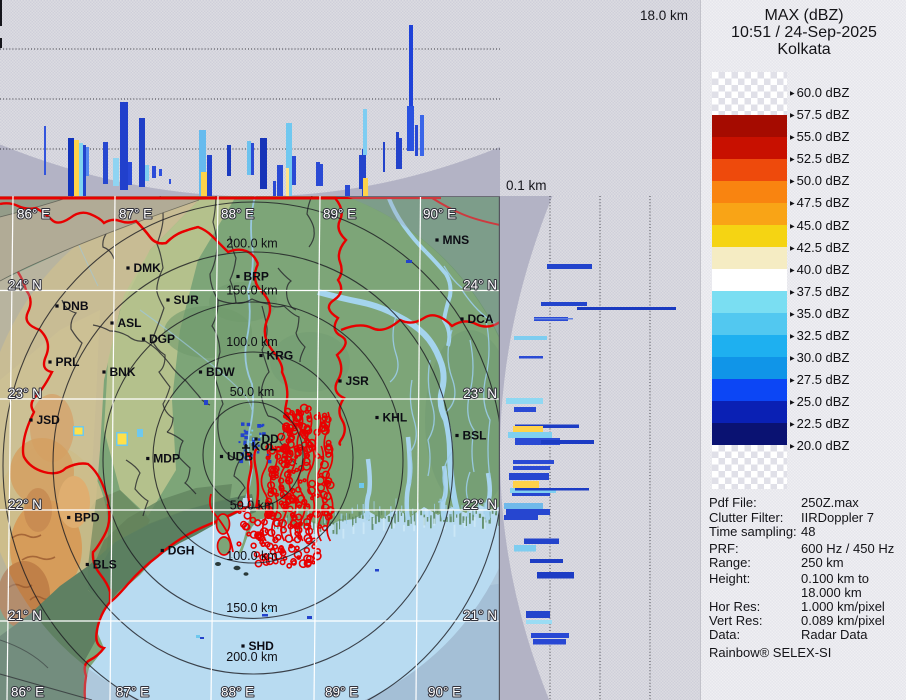 The height and width of the screenshot is (700, 906). What do you see at coordinates (105, 565) in the screenshot?
I see `svg-text: BLS` at bounding box center [105, 565].